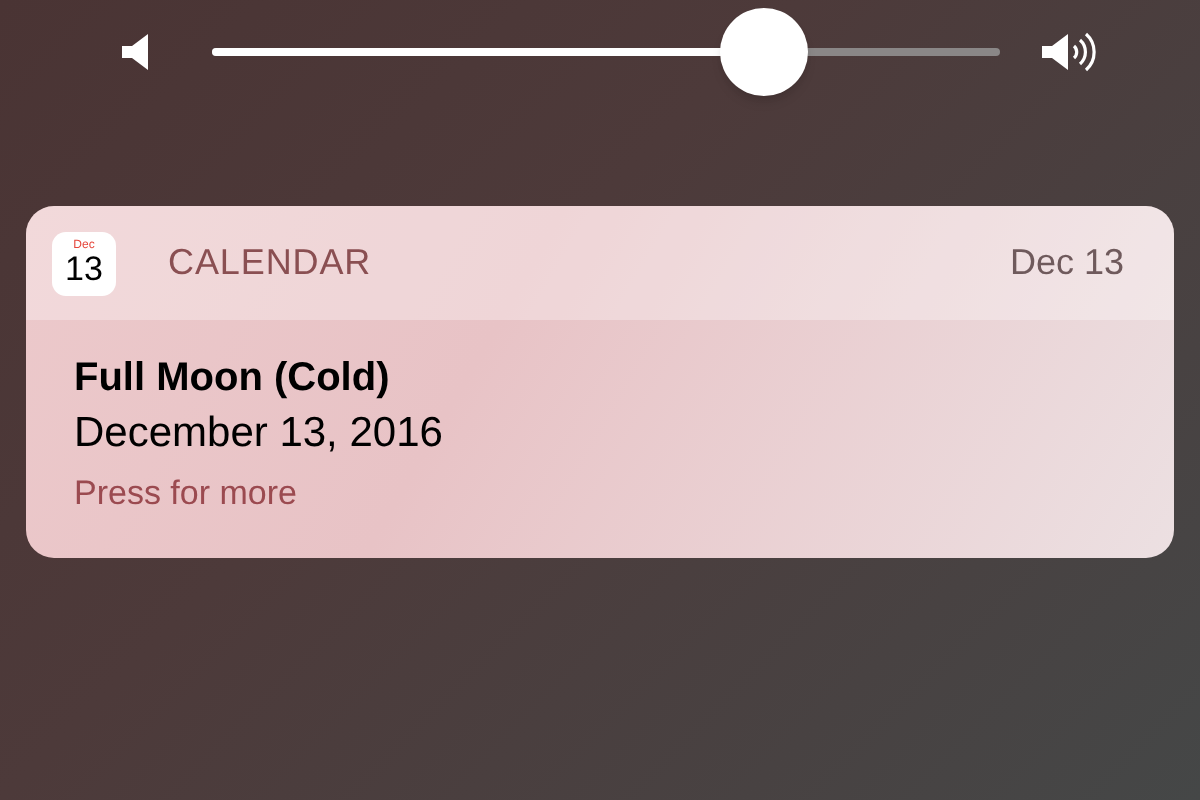  I want to click on event-date: December 13, 2016, so click(259, 434).